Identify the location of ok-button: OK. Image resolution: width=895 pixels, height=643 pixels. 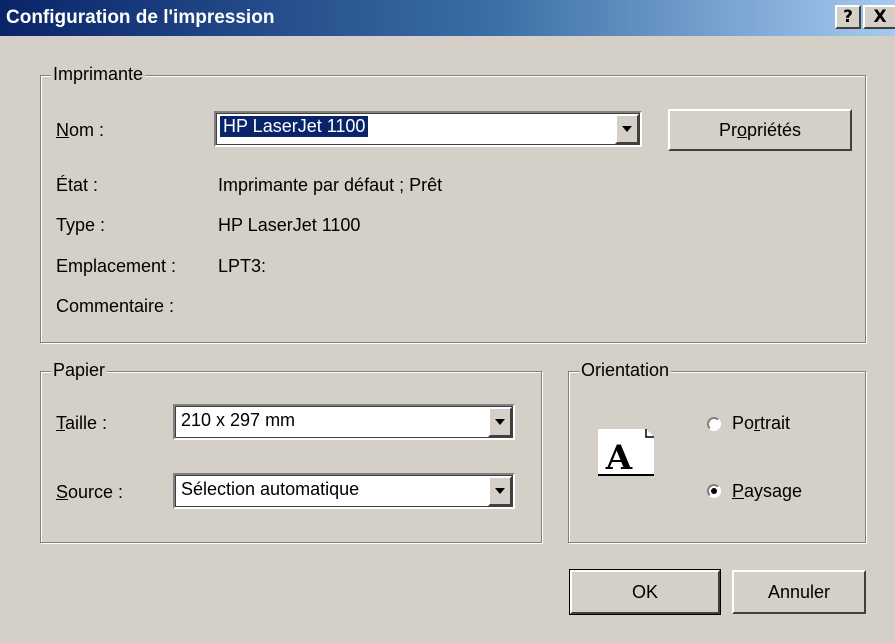
(645, 592).